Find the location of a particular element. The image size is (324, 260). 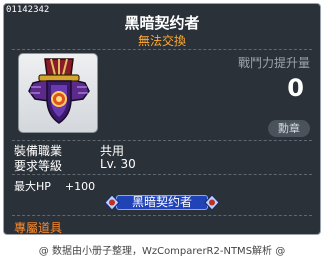

level-value: Lv. 30 is located at coordinates (118, 164).